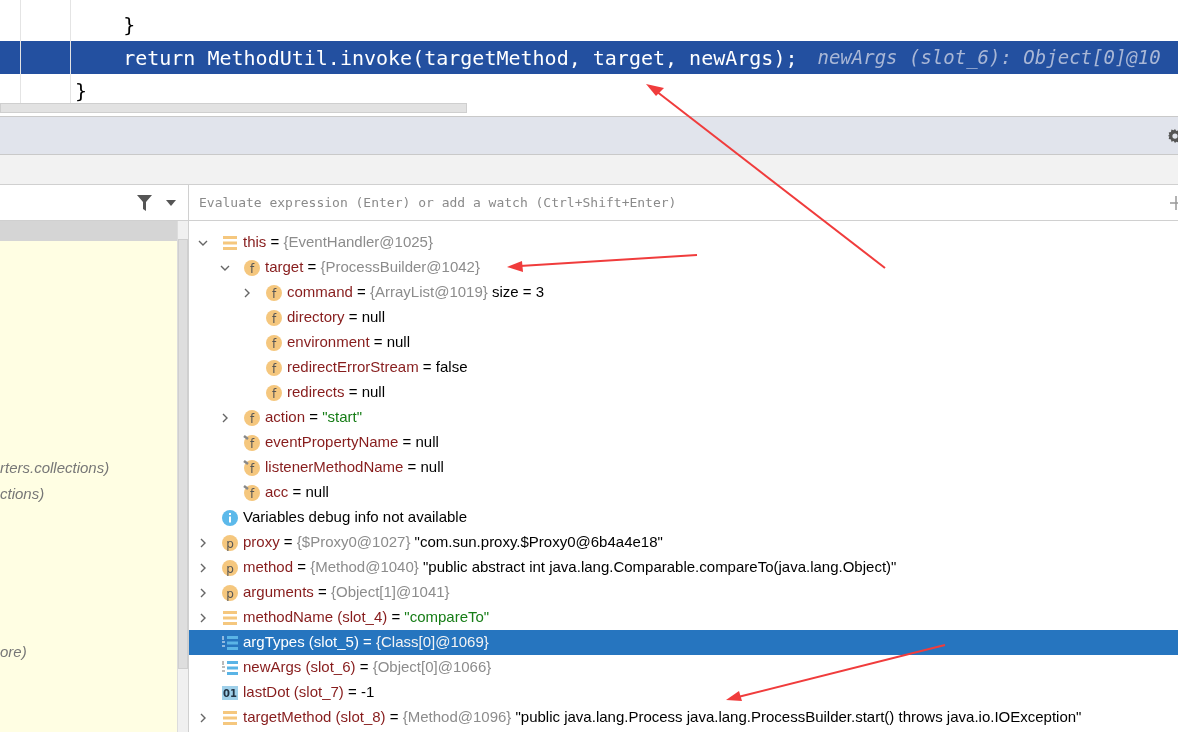 The width and height of the screenshot is (1178, 732). Describe the element at coordinates (570, 567) in the screenshot. I see `variable-entry: method = {Method@1040} "public abstract int java.lang.Comparable.compareTo(java.lang.Object)"` at that location.